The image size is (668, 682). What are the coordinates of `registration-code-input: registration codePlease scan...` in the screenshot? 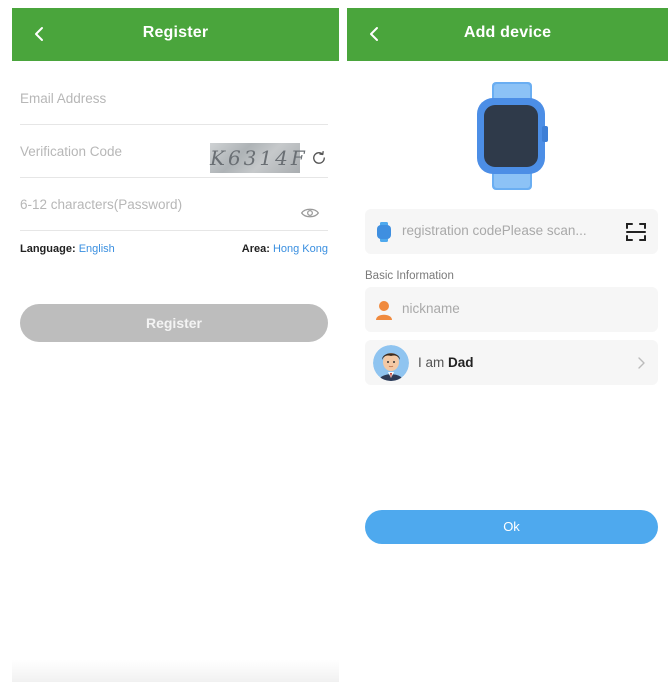 It's located at (508, 230).